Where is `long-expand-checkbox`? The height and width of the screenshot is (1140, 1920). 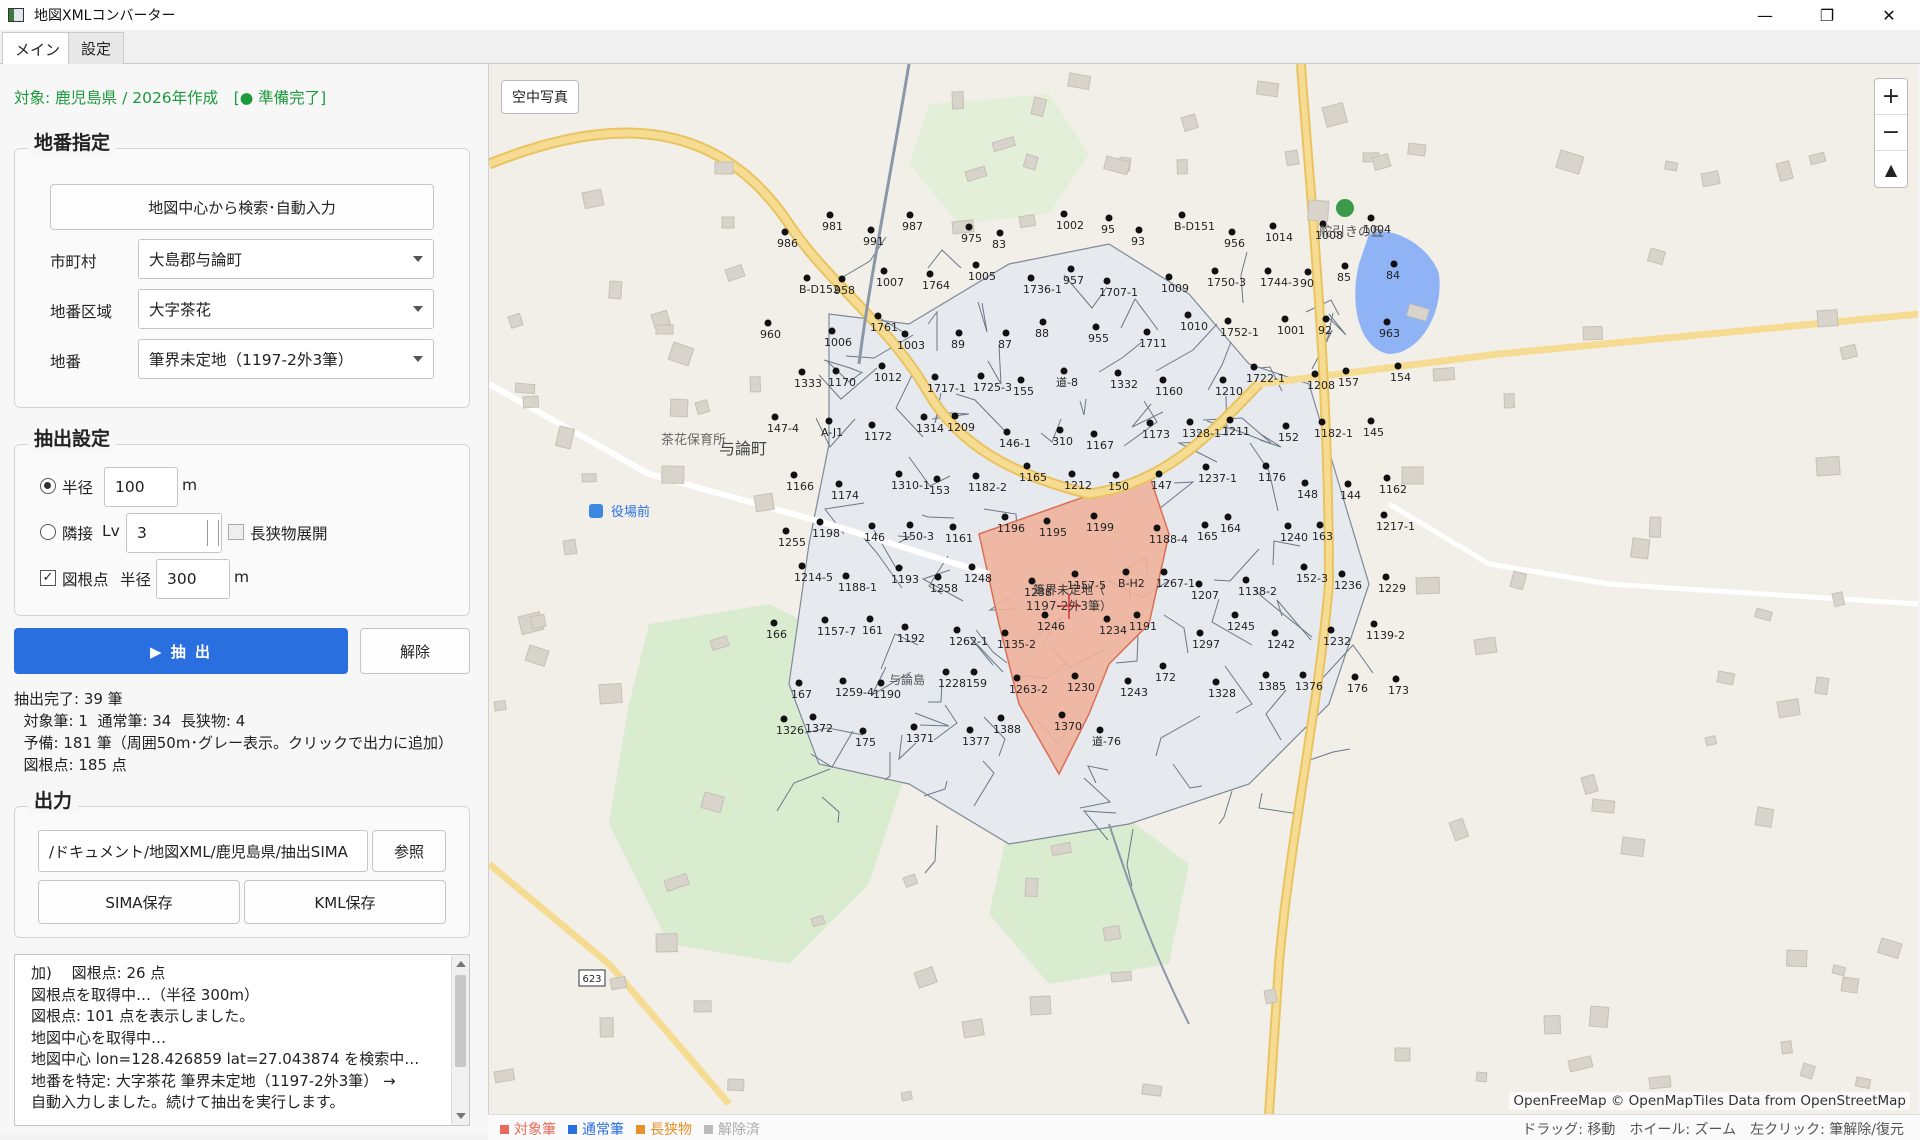
long-expand-checkbox is located at coordinates (236, 532).